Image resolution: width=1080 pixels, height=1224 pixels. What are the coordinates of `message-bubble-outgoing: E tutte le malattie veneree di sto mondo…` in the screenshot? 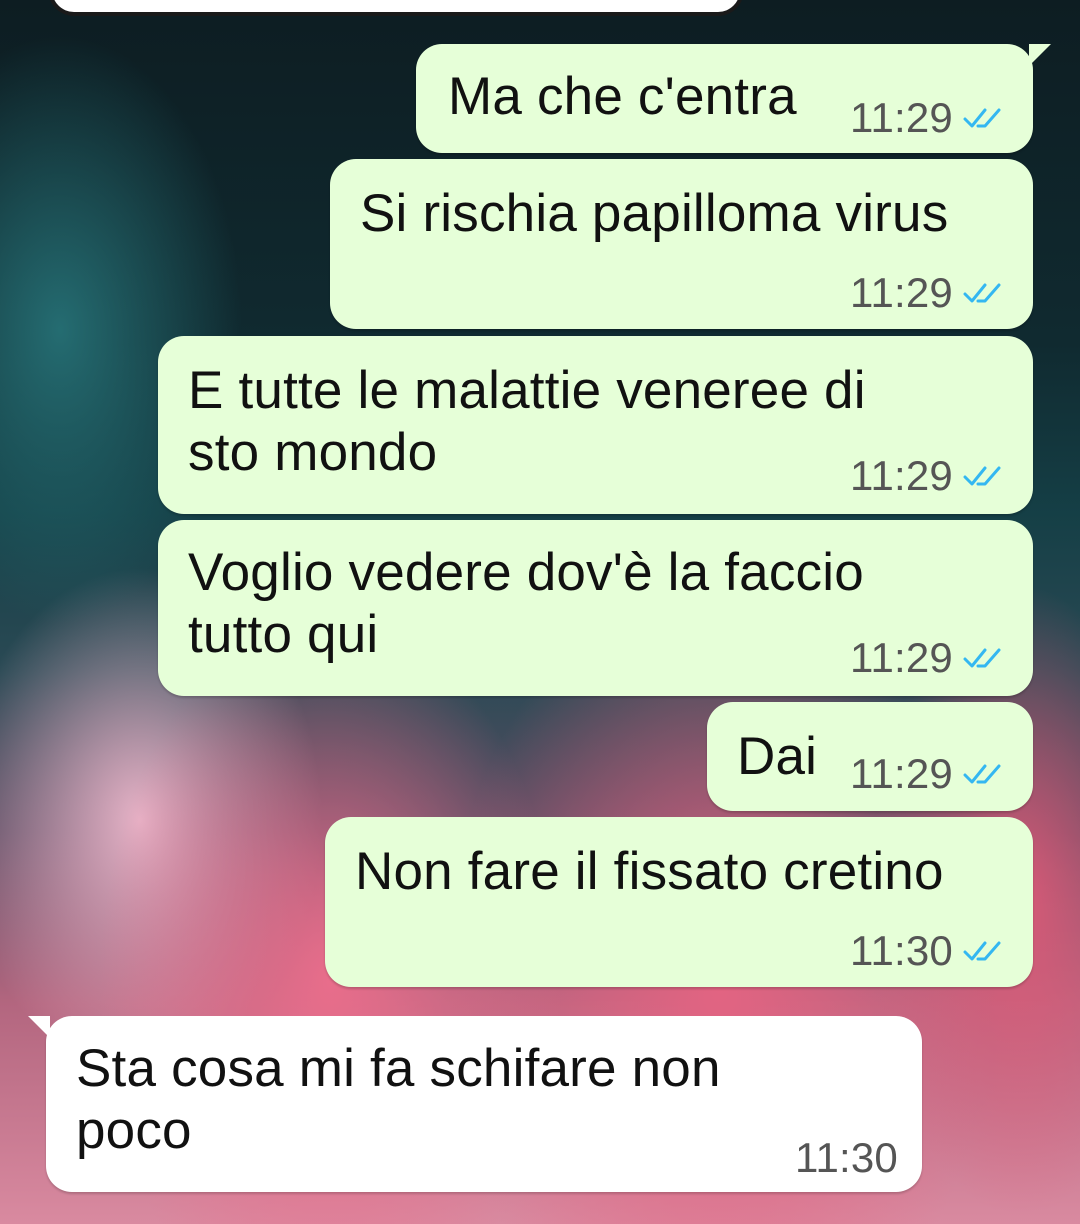 It's located at (595, 425).